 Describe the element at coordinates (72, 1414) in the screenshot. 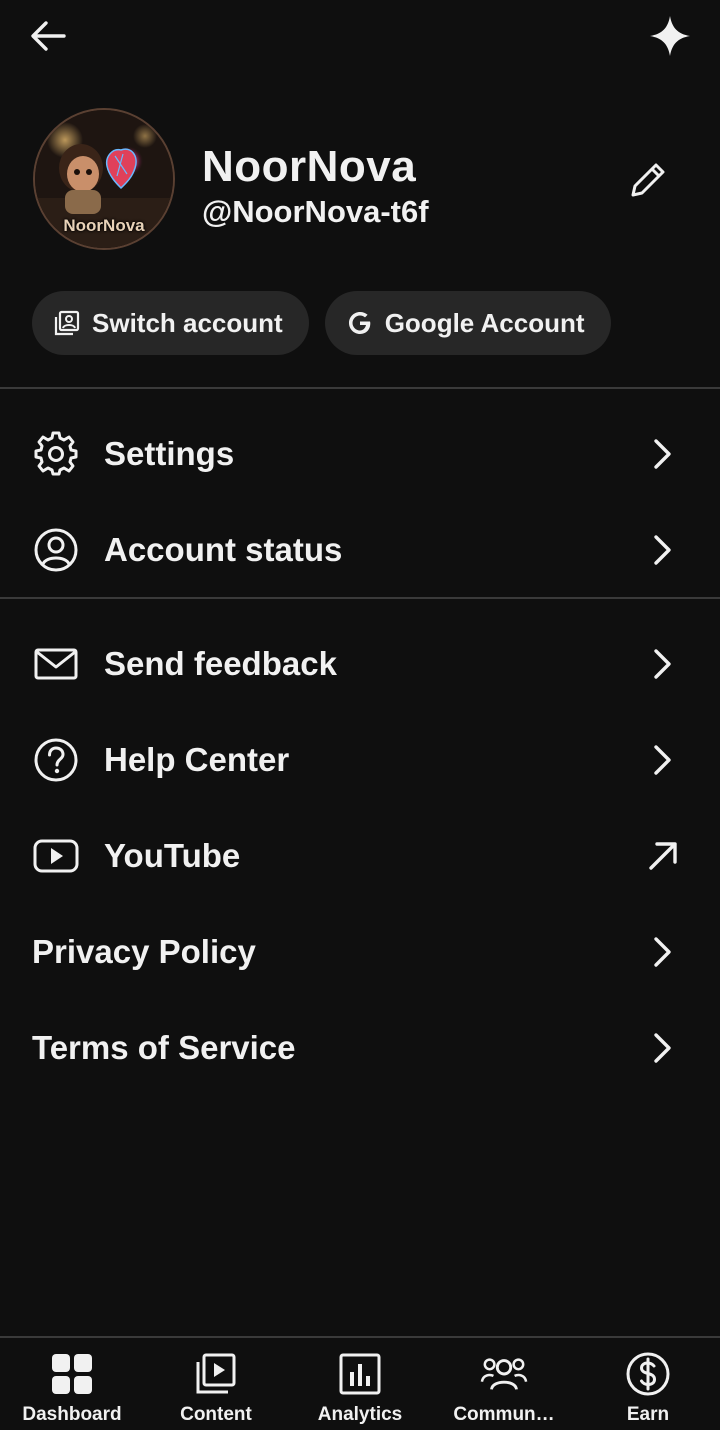

I see `nav-label-dashboard: Dashboard` at that location.